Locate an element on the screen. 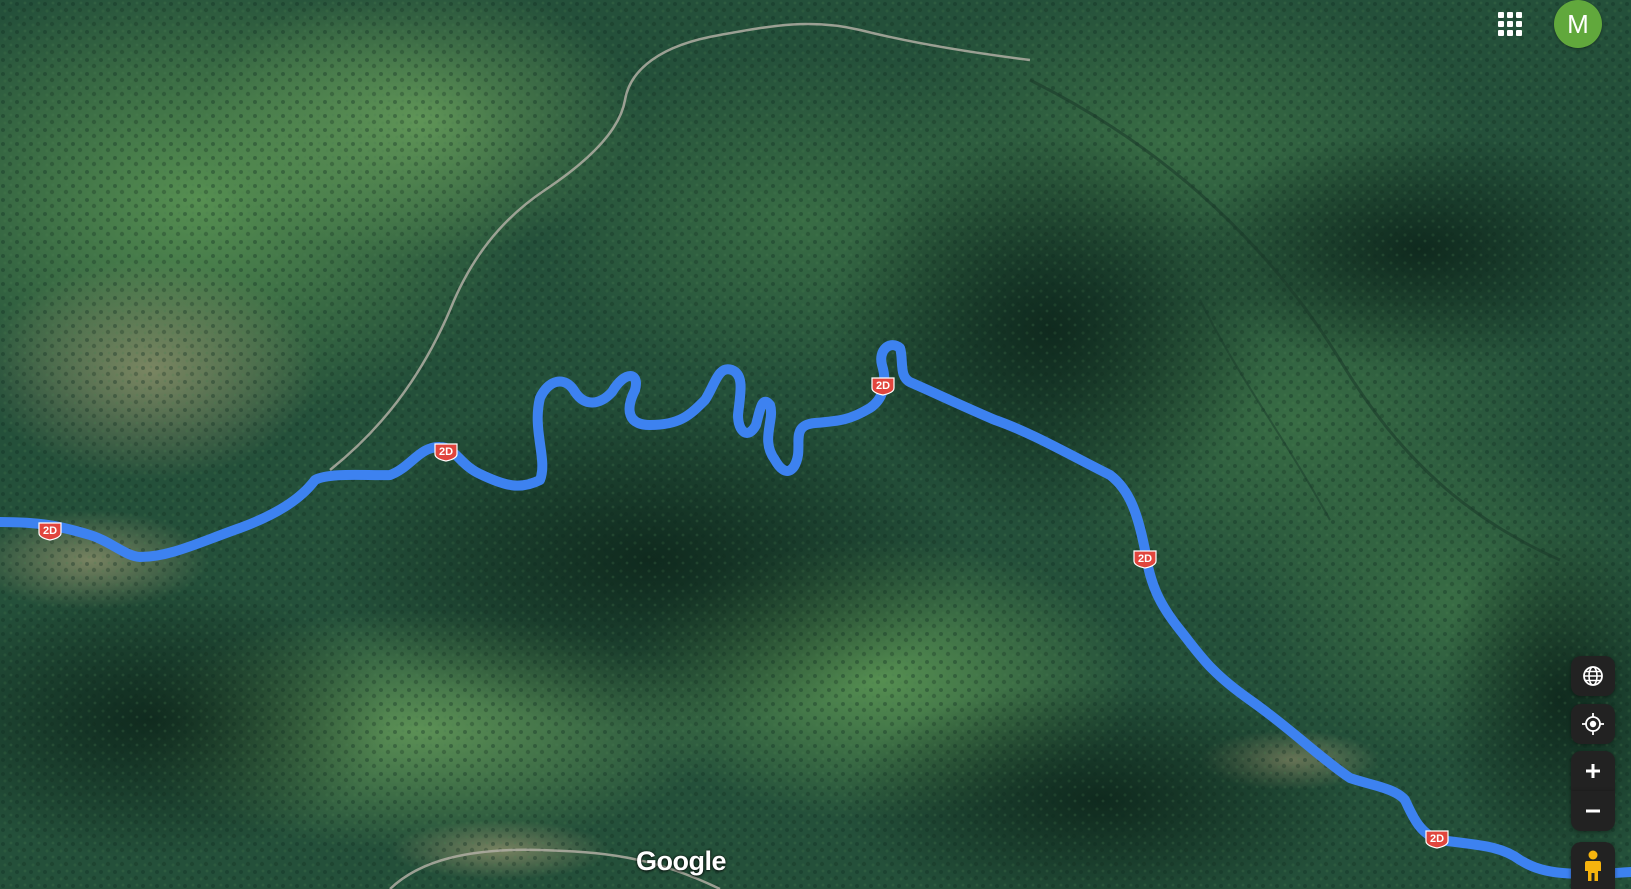  globe-button is located at coordinates (1593, 676).